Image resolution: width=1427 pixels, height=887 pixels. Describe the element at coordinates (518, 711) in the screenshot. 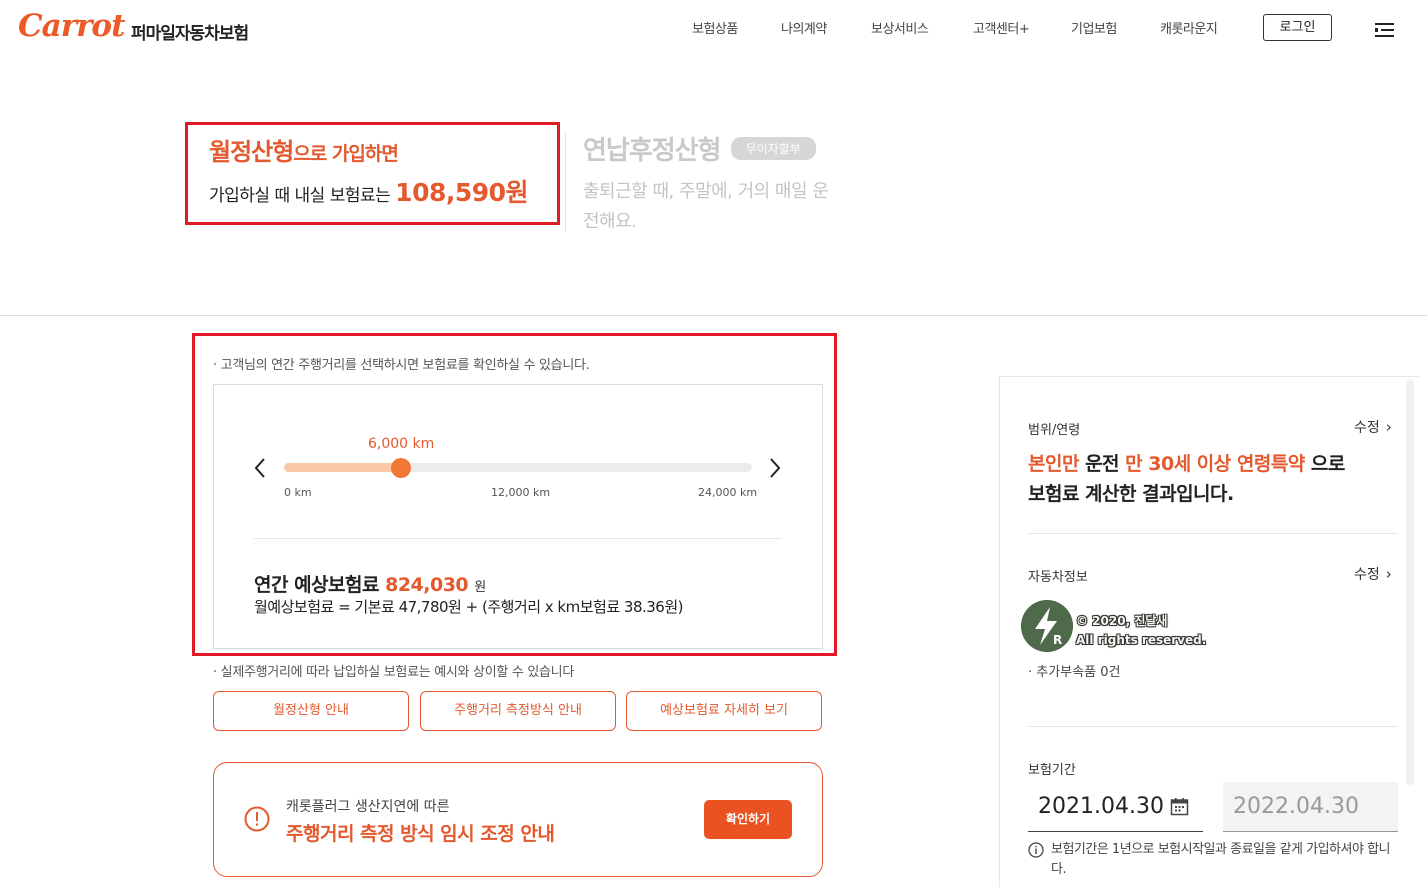

I see `mileage-method-guide-button: 주행거리 측정방식 안내` at that location.